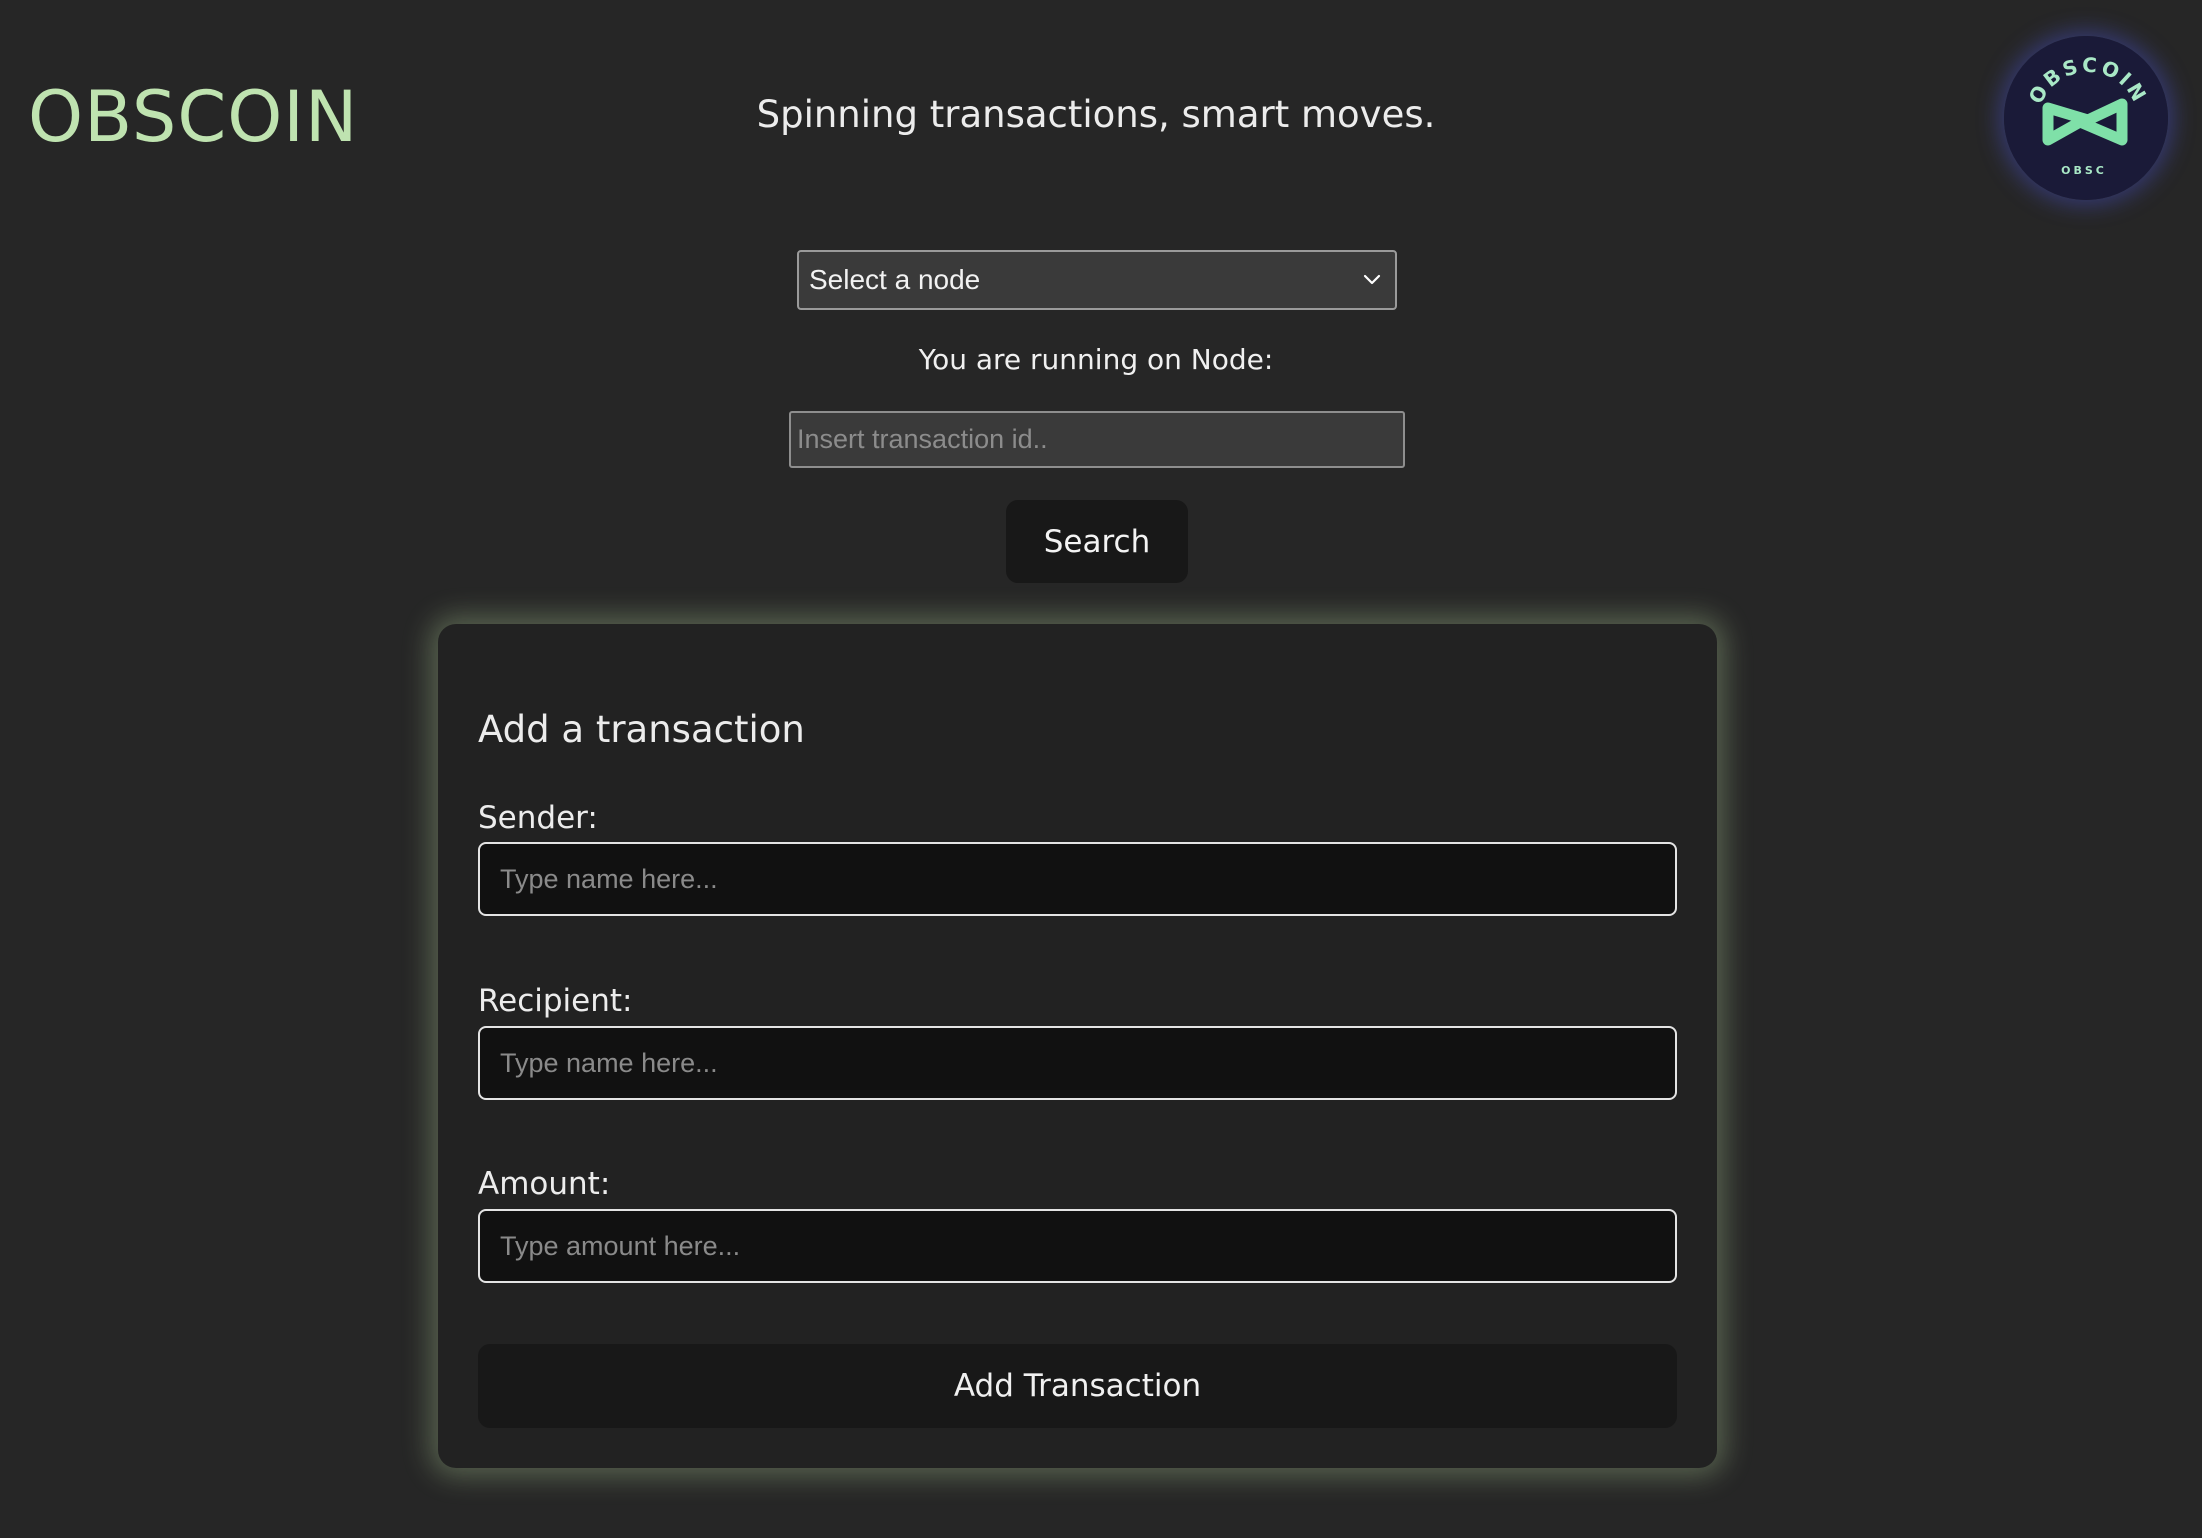 This screenshot has height=1538, width=2202. I want to click on recipient-input, so click(1077, 1063).